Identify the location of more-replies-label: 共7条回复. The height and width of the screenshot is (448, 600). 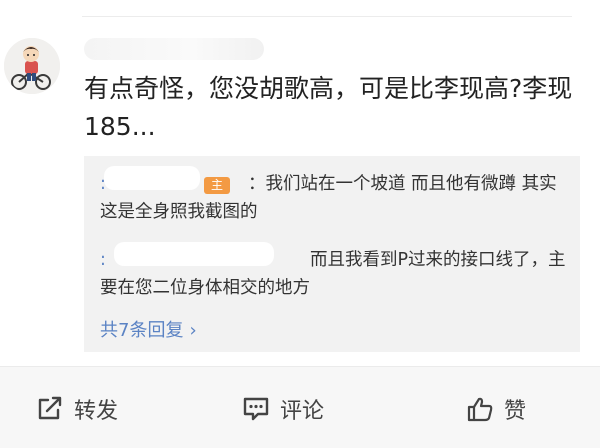
(142, 330).